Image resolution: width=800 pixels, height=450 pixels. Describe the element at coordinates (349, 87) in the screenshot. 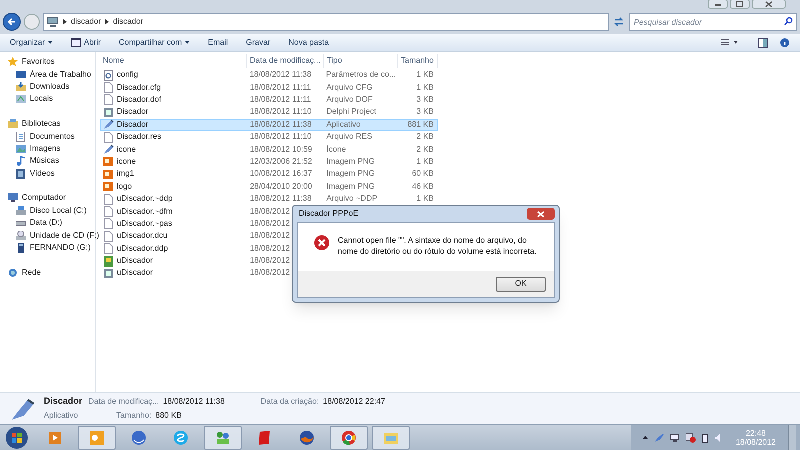

I see `type-cell: Arquivo CFG` at that location.